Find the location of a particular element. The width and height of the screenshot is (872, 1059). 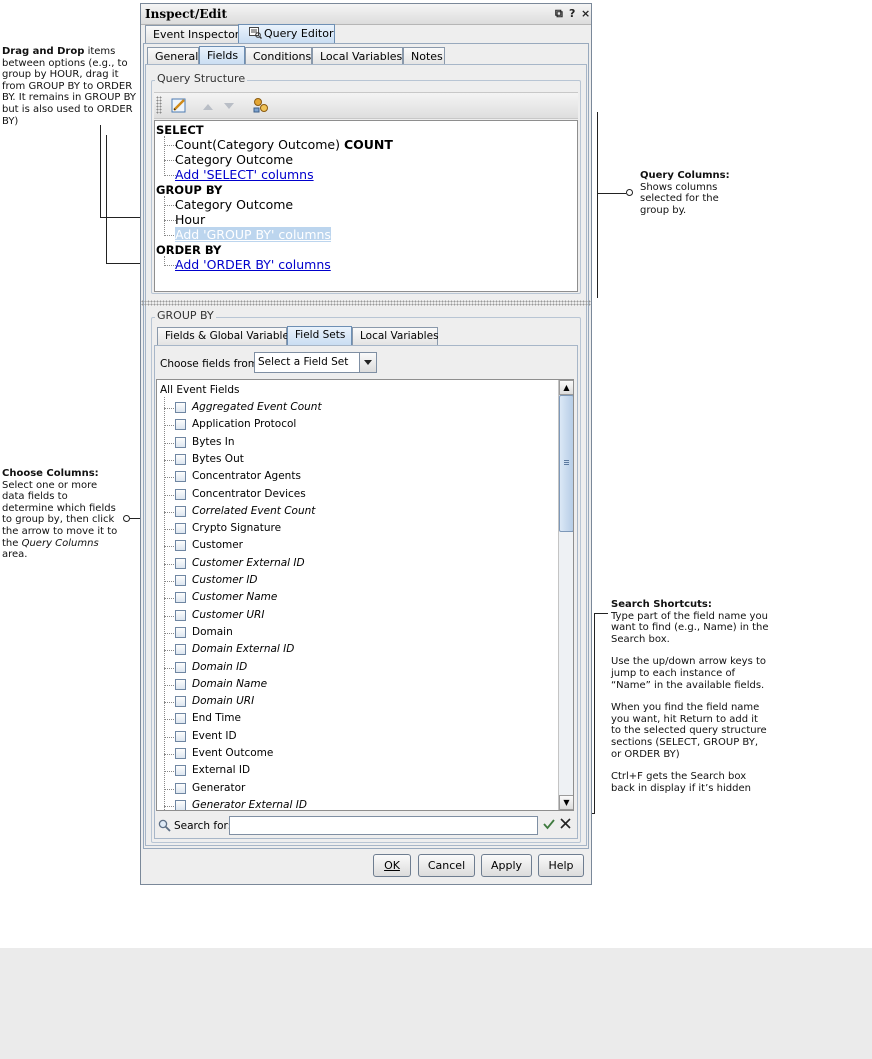

search-label: Search for: is located at coordinates (203, 826).